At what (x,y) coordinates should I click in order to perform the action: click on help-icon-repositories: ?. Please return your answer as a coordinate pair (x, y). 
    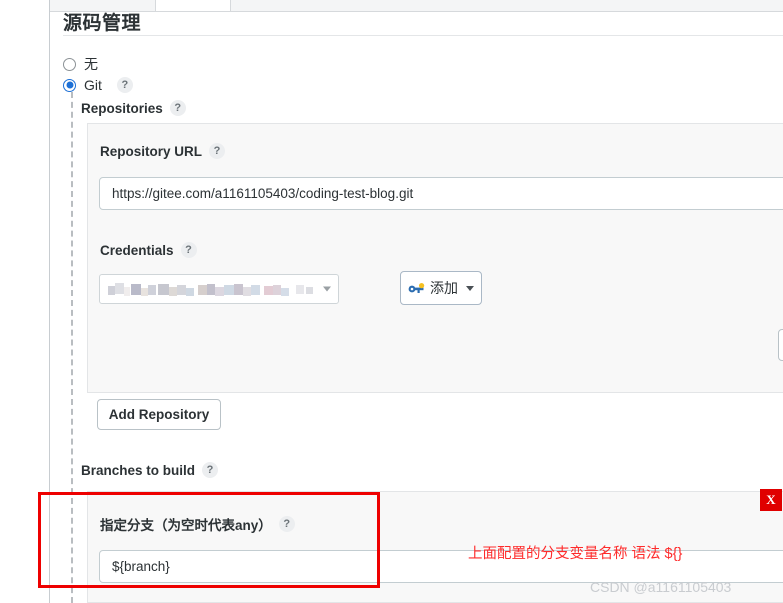
    Looking at the image, I should click on (177, 108).